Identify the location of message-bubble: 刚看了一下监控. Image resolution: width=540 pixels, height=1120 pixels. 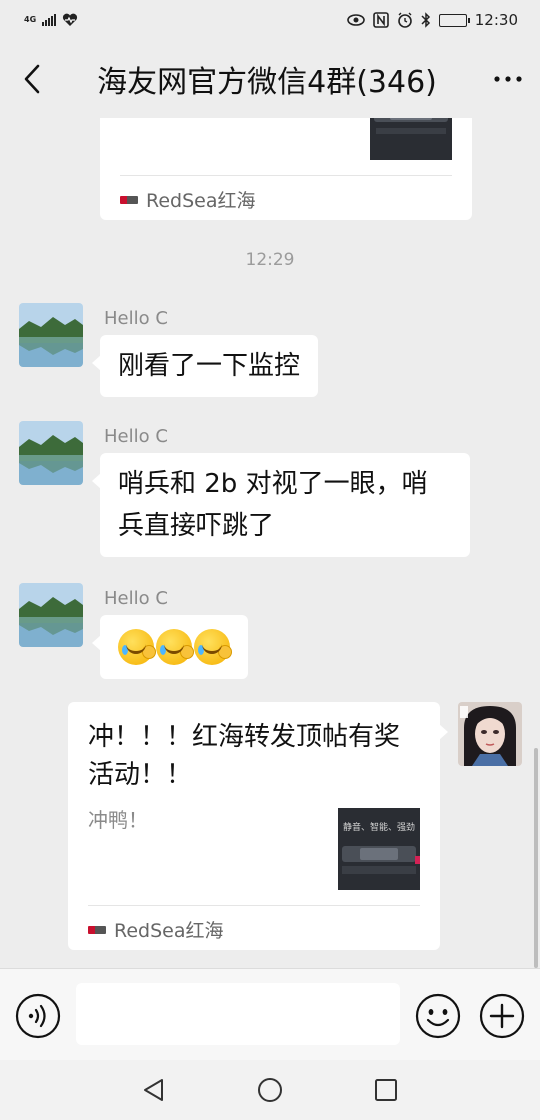
(205, 366).